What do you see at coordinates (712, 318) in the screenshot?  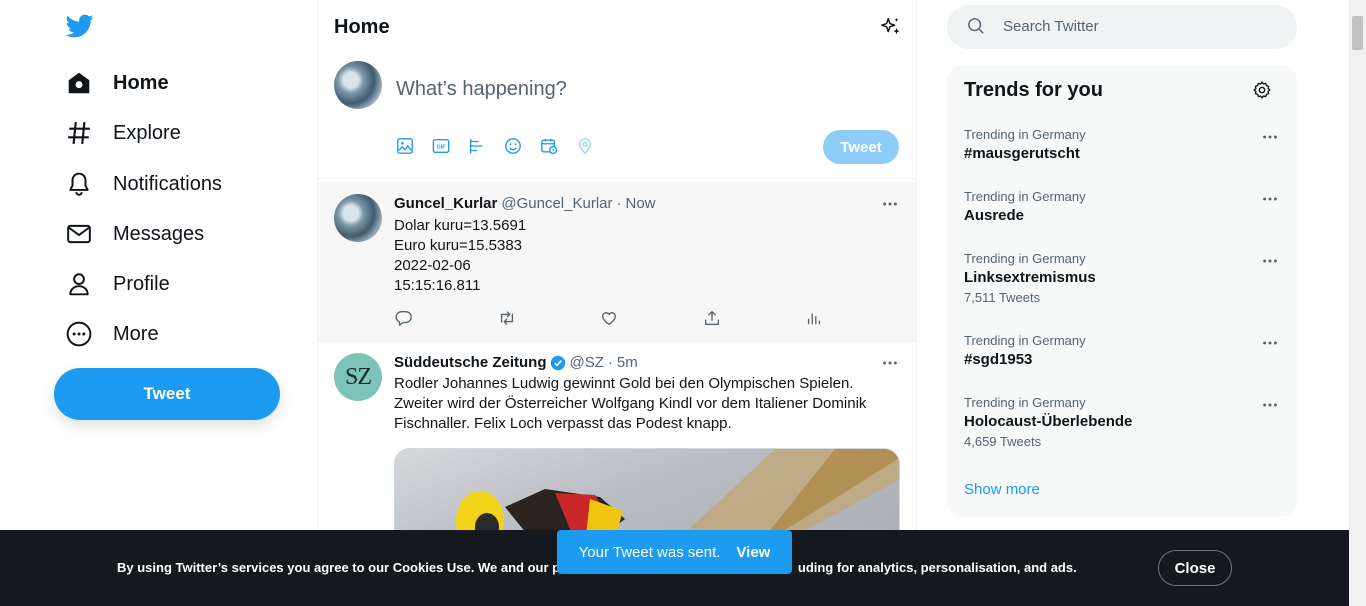 I see `share-icon` at bounding box center [712, 318].